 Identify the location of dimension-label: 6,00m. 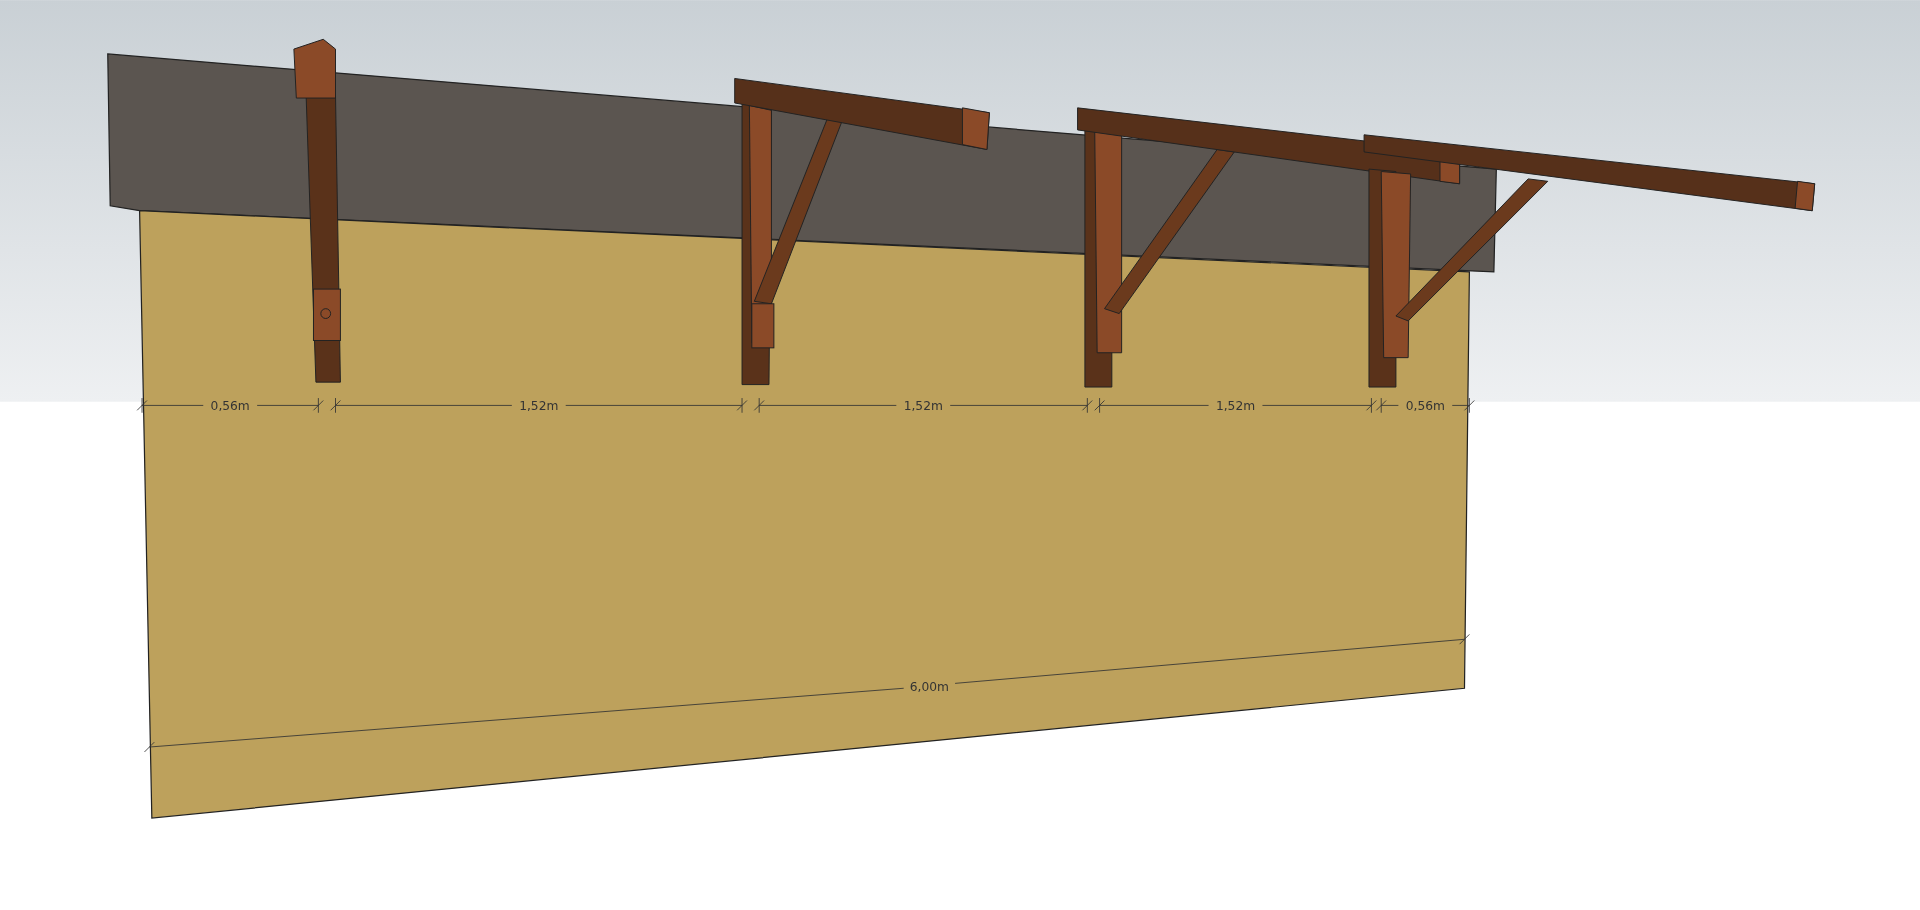
(929, 686).